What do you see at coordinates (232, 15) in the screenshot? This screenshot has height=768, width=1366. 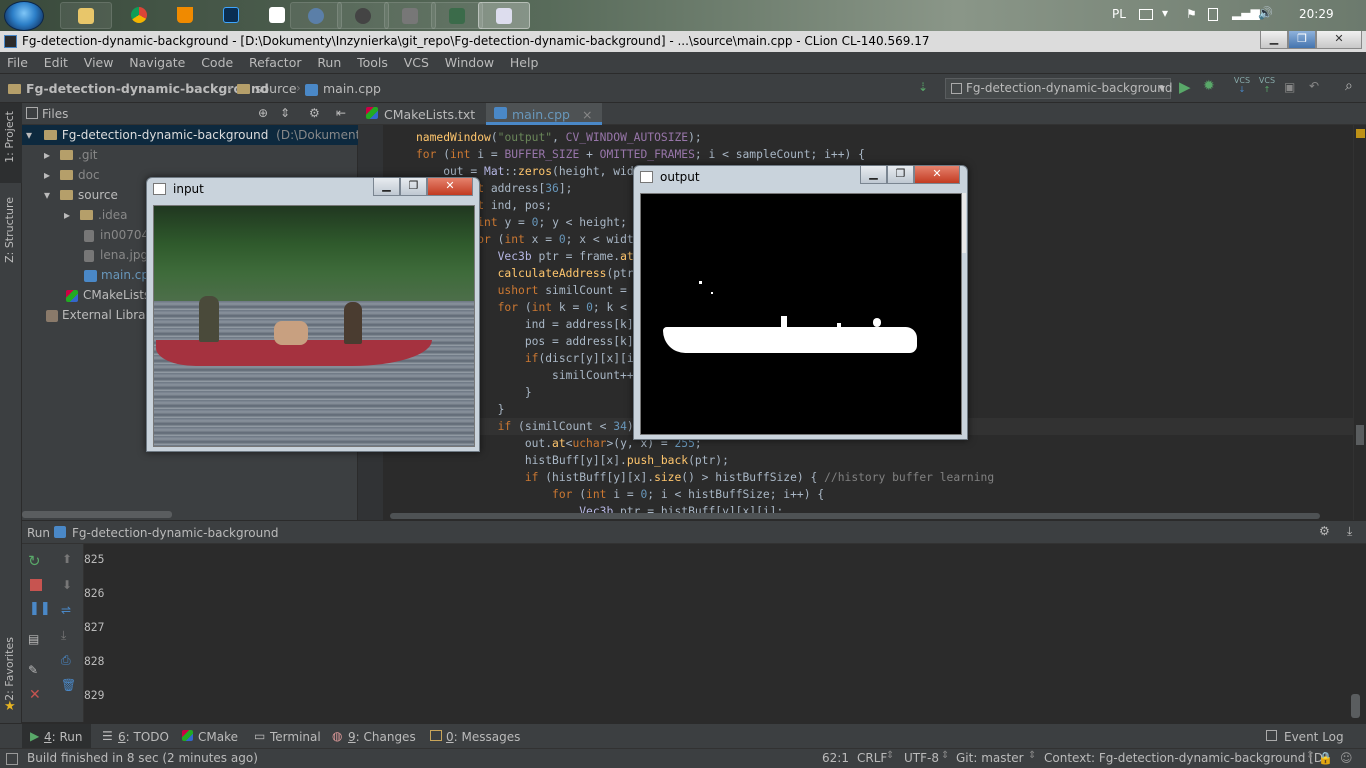 I see `photoshop-taskbar-icon` at bounding box center [232, 15].